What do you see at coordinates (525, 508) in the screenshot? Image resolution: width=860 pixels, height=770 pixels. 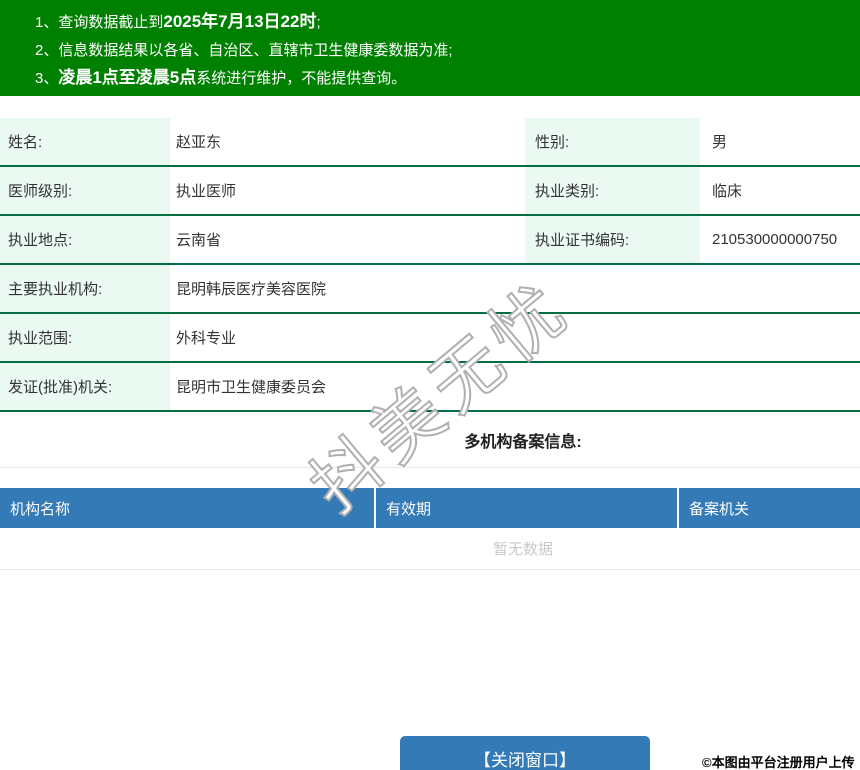 I see `column-header-validity: 有效期` at bounding box center [525, 508].